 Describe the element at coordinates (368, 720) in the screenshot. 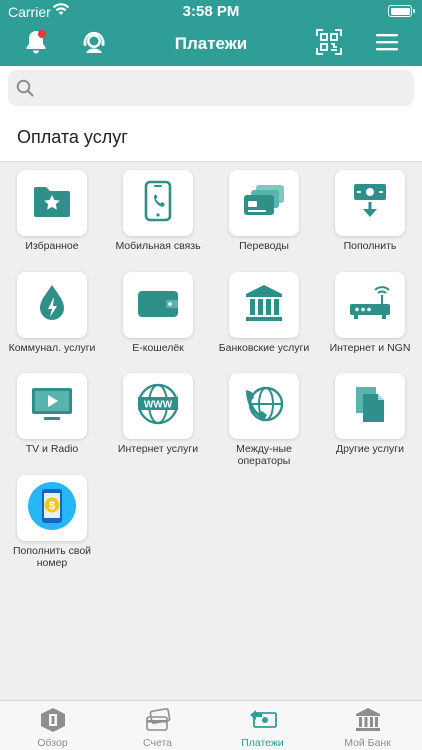

I see `my-bank-icon` at that location.